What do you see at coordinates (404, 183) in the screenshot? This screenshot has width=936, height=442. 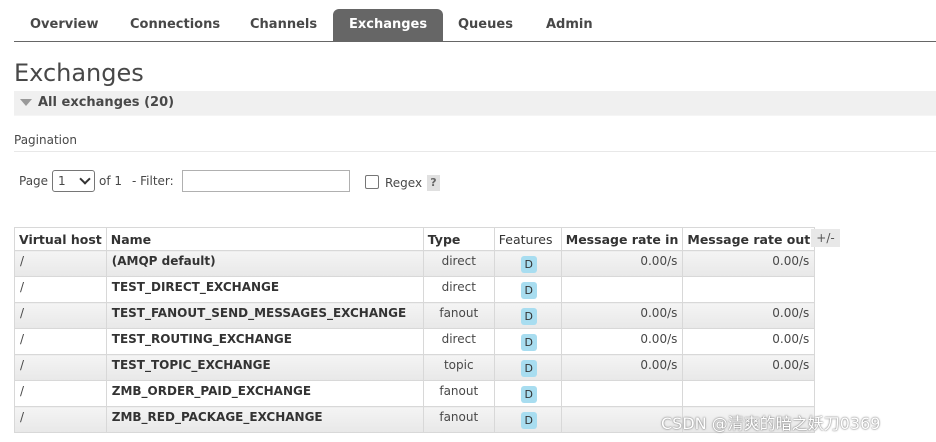 I see `regex-label: Regex` at bounding box center [404, 183].